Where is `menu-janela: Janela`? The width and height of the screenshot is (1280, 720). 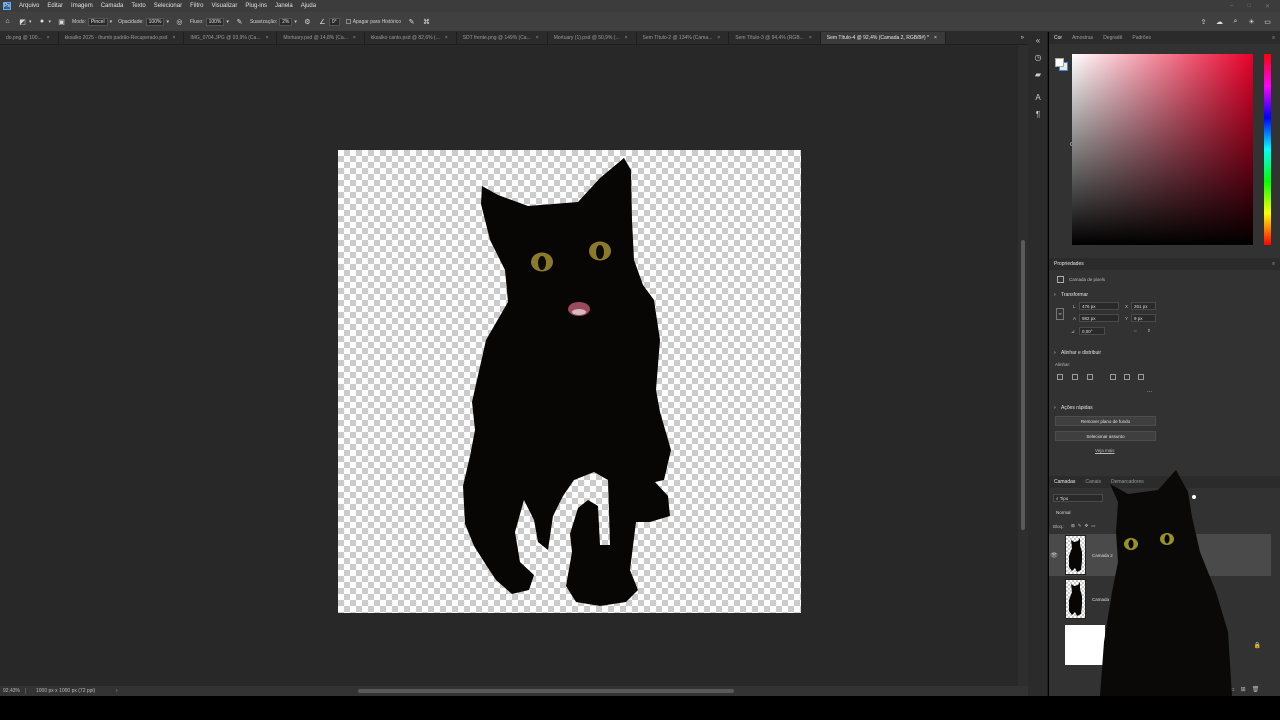 menu-janela: Janela is located at coordinates (284, 6).